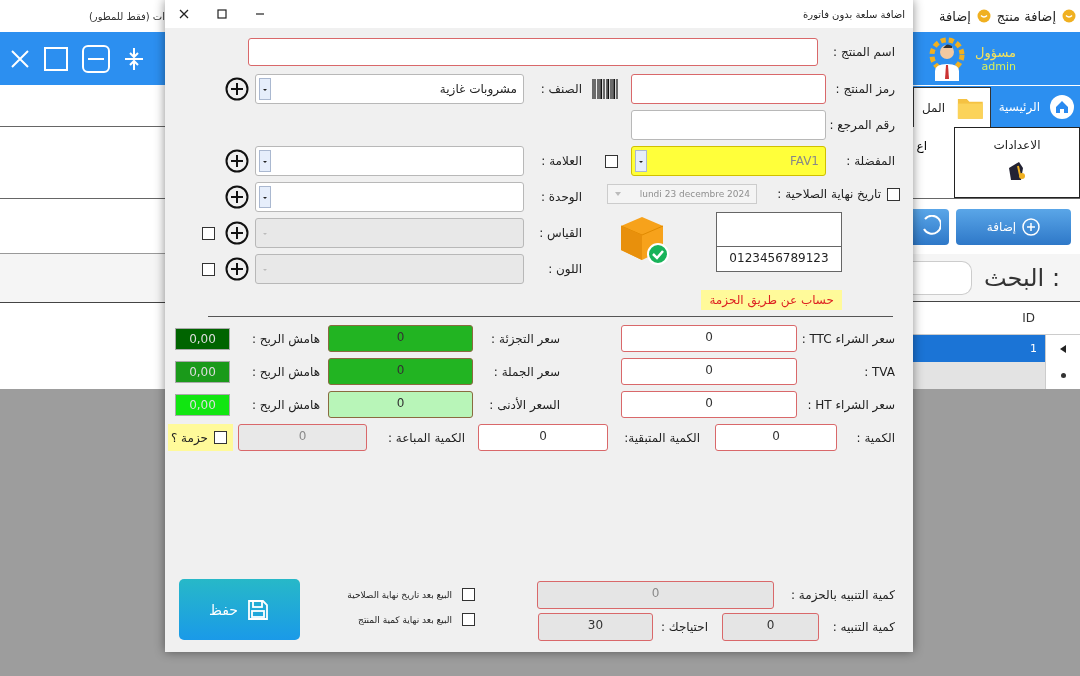  Describe the element at coordinates (389, 89) in the screenshot. I see `dropdown-field: مشروبات غازية` at that location.